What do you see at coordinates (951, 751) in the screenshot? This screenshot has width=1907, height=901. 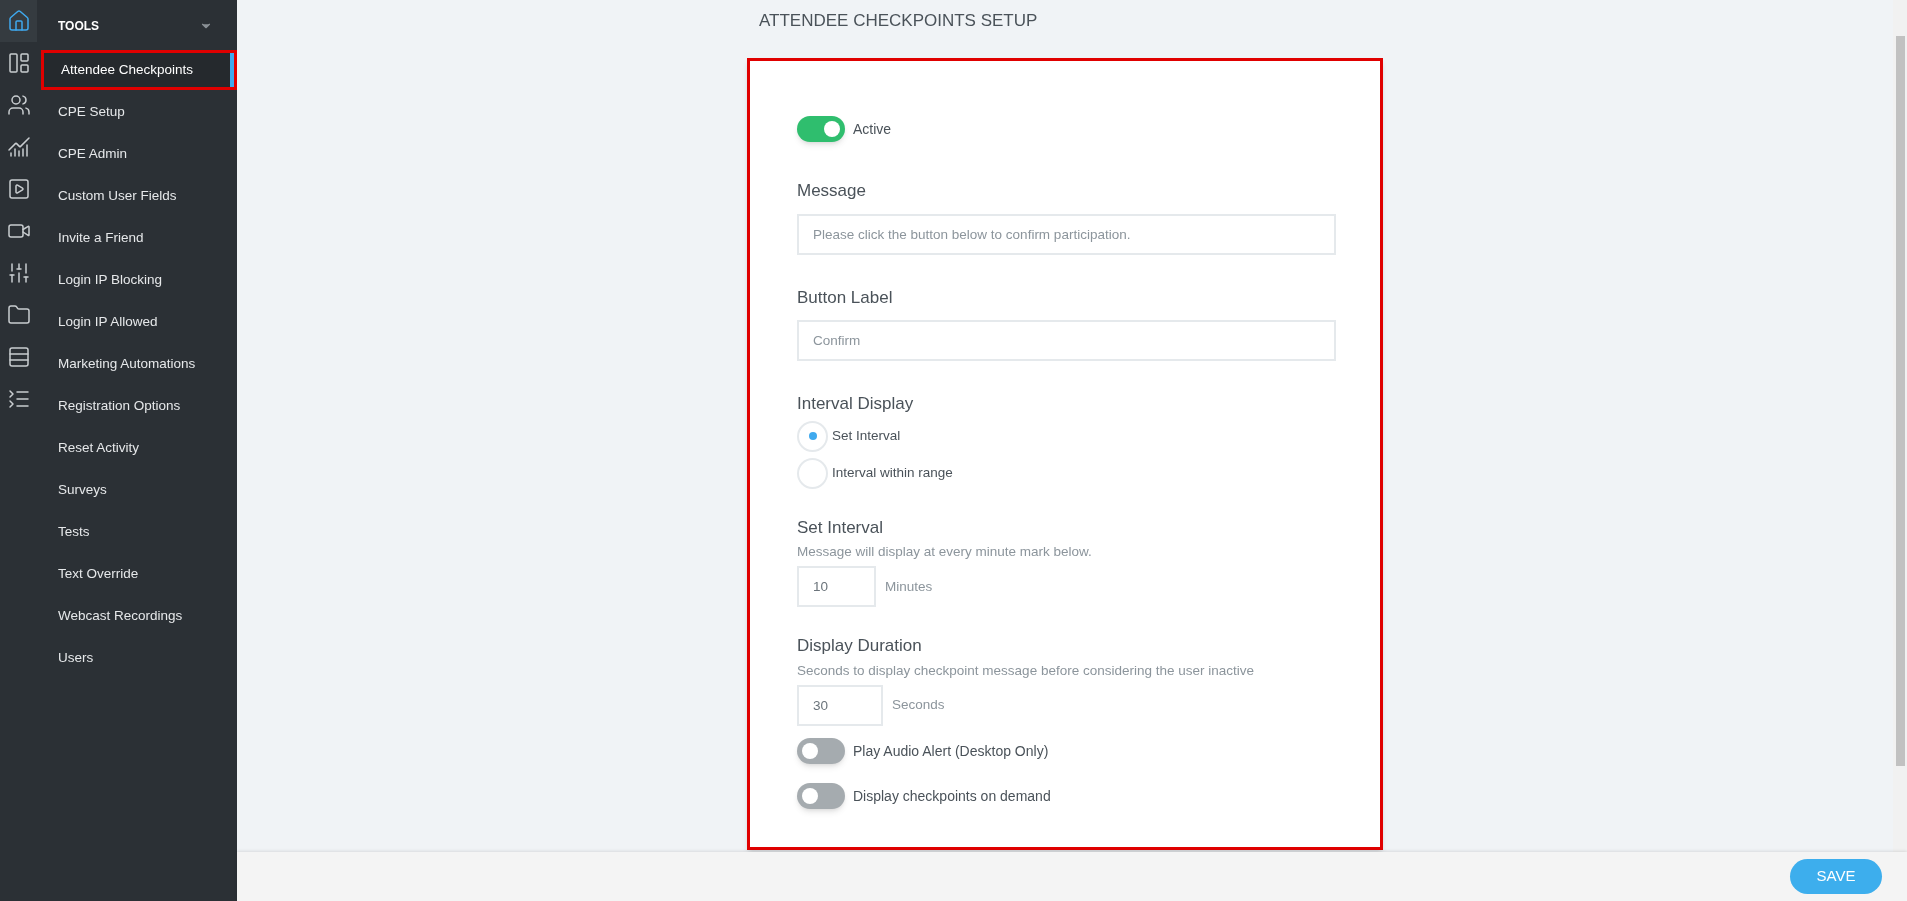 I see `toggle-label: Play Audio Alert (Desktop Only)` at bounding box center [951, 751].